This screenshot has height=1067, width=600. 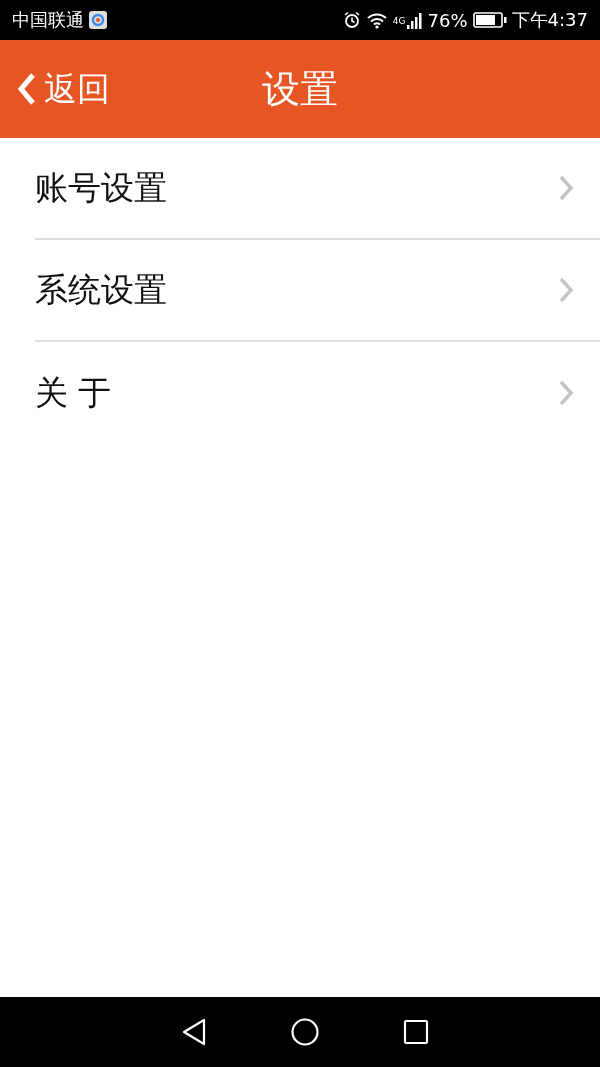 What do you see at coordinates (351, 20) in the screenshot?
I see `alarm-icon` at bounding box center [351, 20].